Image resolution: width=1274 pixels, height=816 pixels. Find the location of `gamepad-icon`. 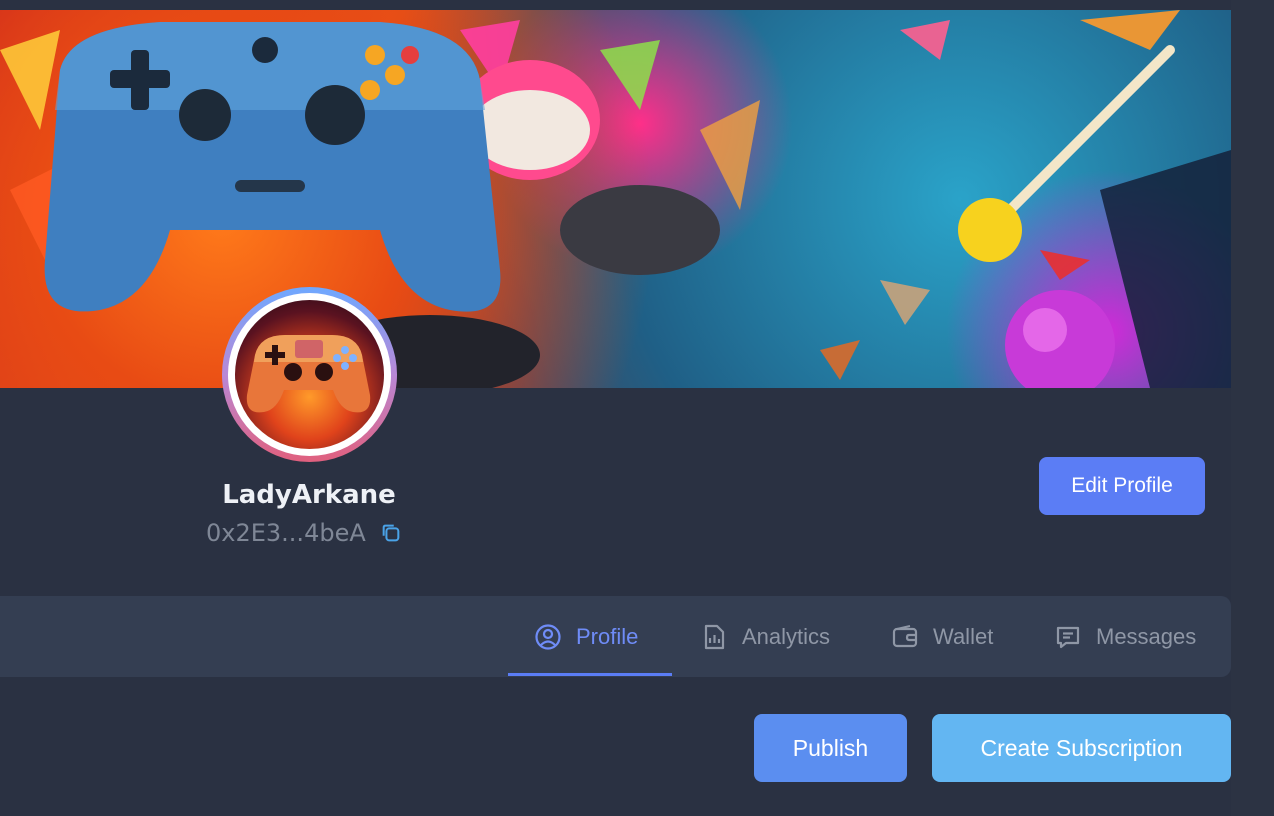

gamepad-icon is located at coordinates (308, 374).